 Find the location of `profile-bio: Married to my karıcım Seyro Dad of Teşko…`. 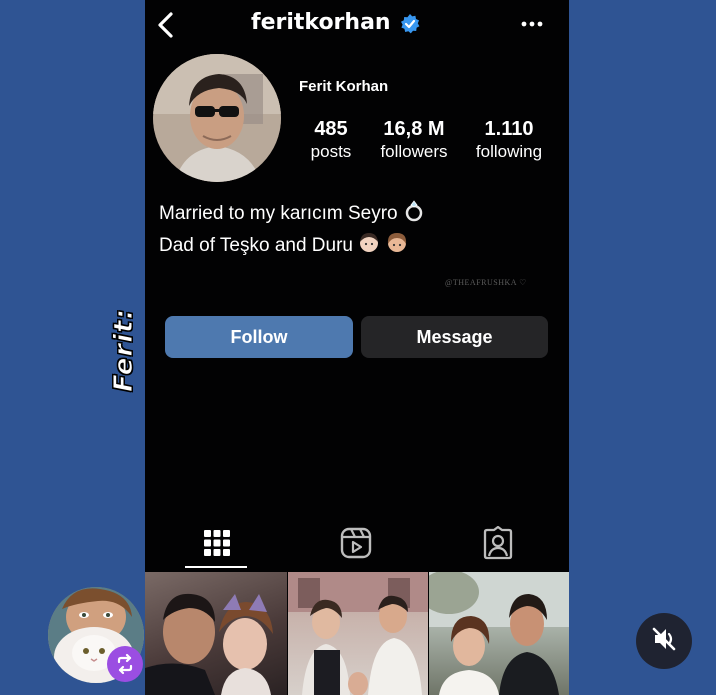

profile-bio: Married to my karıcım Seyro Dad of Teşko… is located at coordinates (292, 230).